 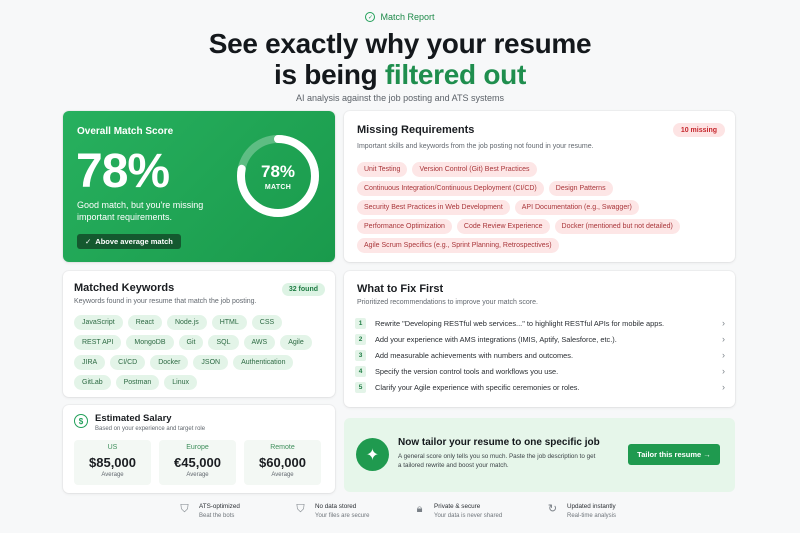 What do you see at coordinates (125, 131) in the screenshot?
I see `score-label: Overall Match Score` at bounding box center [125, 131].